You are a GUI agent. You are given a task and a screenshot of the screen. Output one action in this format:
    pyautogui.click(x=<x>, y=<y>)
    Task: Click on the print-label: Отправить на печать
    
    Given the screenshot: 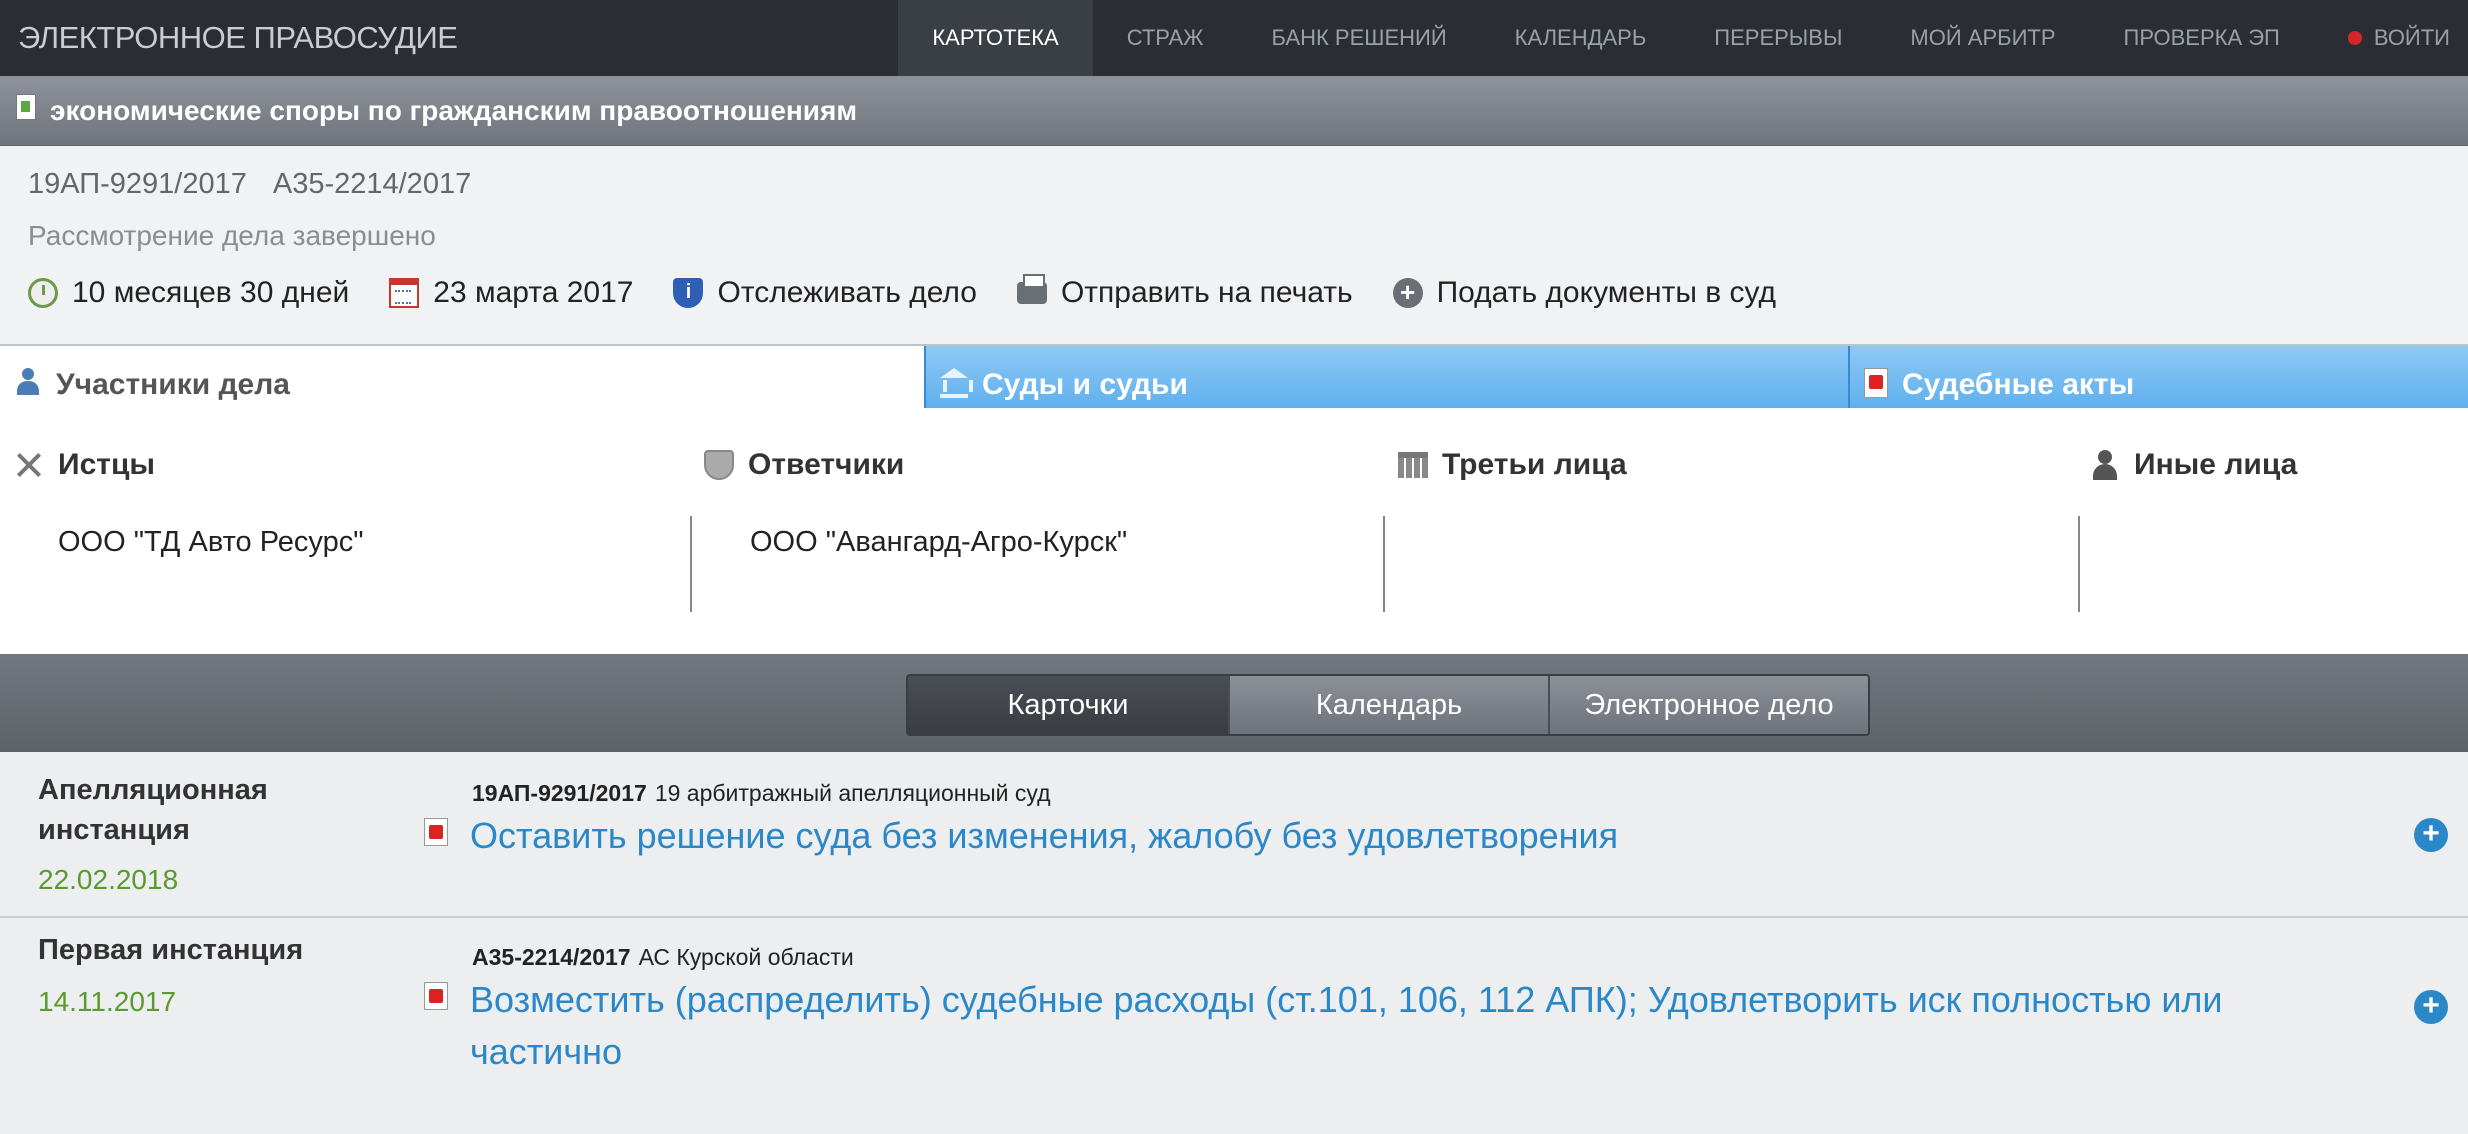 What is the action you would take?
    pyautogui.click(x=1206, y=292)
    